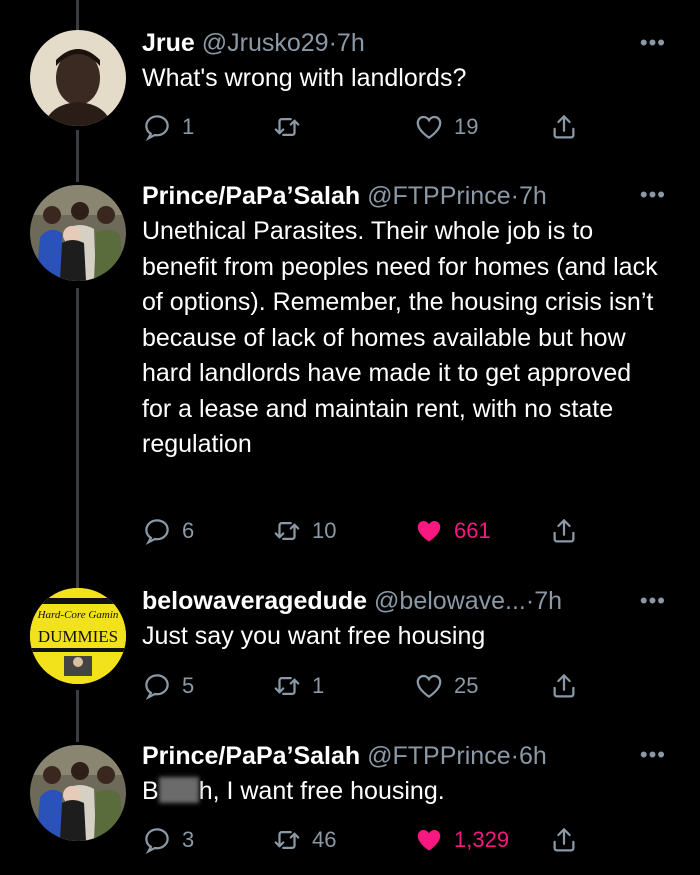  What do you see at coordinates (321, 791) in the screenshot?
I see `tweet-text-end: h, I want free housing.` at bounding box center [321, 791].